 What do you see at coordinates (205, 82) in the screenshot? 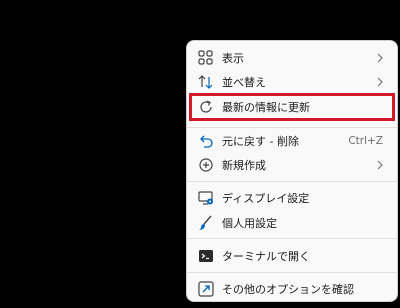
I see `sort-icon` at bounding box center [205, 82].